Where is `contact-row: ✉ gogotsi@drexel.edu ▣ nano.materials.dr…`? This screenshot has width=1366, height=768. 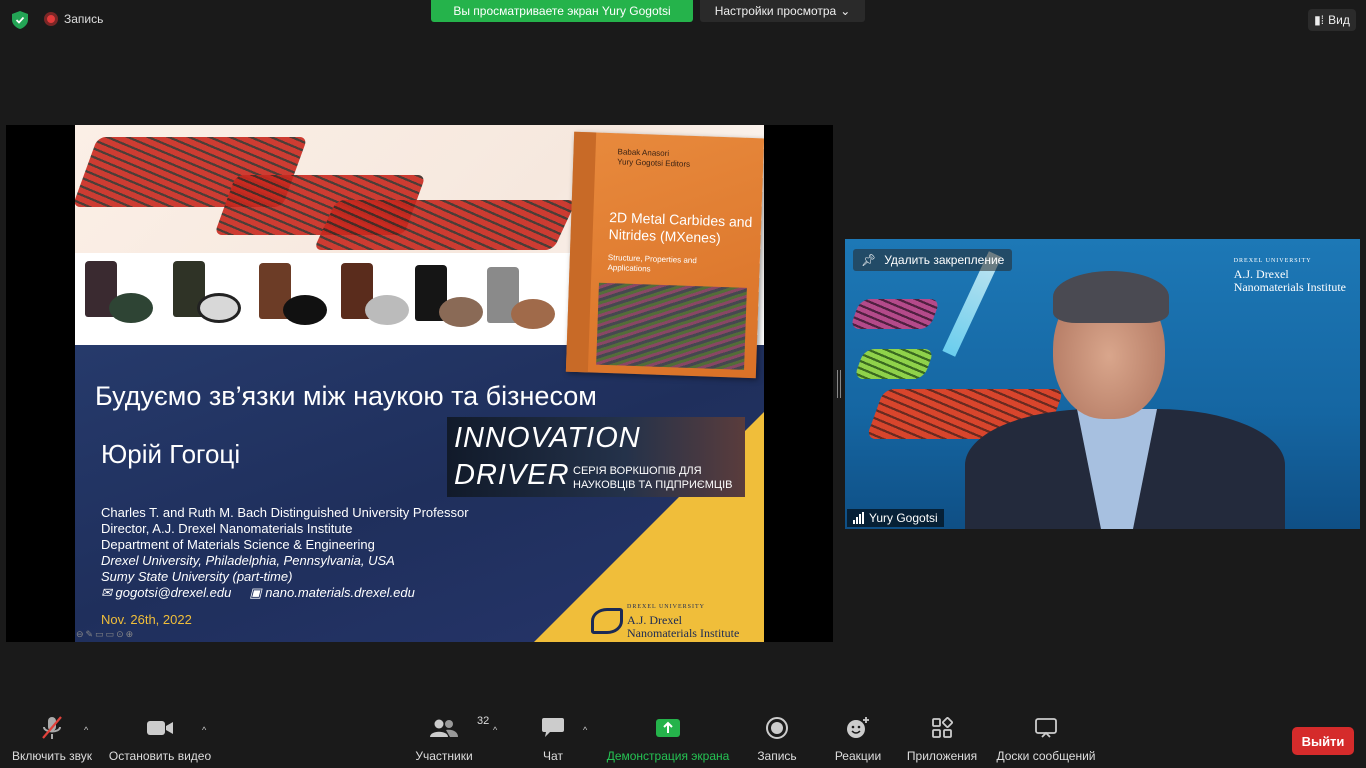
contact-row: ✉ gogotsi@drexel.edu ▣ nano.materials.dr… is located at coordinates (258, 593).